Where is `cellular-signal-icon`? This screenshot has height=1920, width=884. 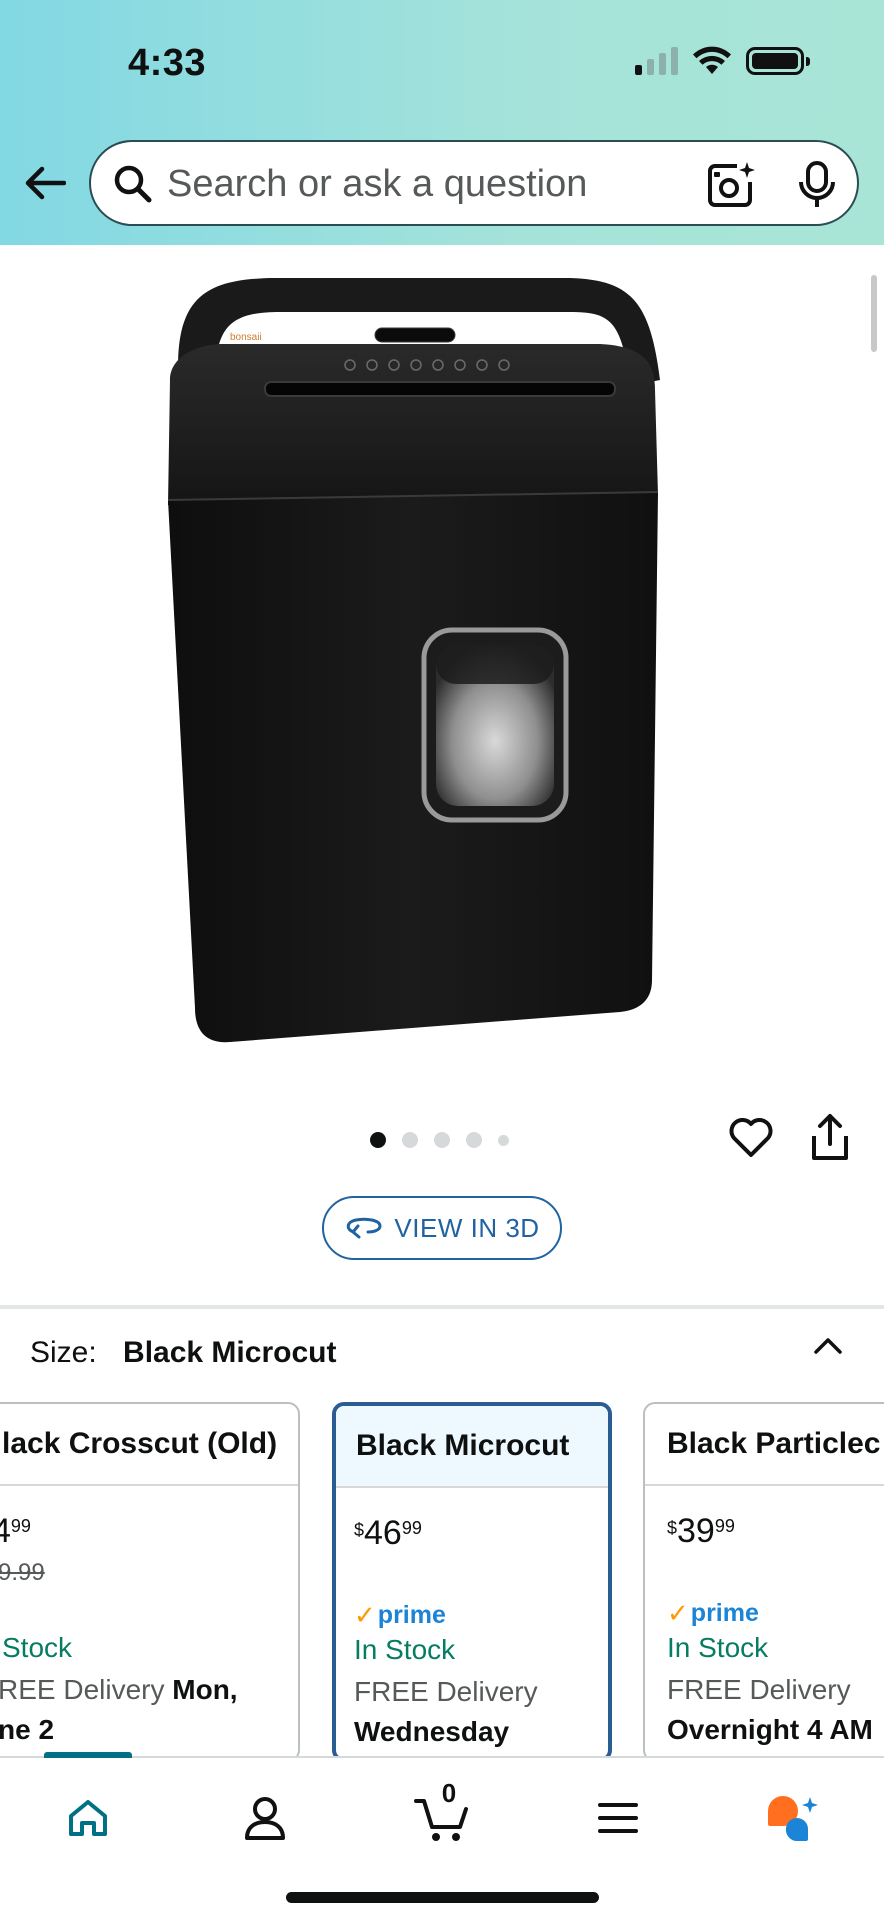 cellular-signal-icon is located at coordinates (656, 61).